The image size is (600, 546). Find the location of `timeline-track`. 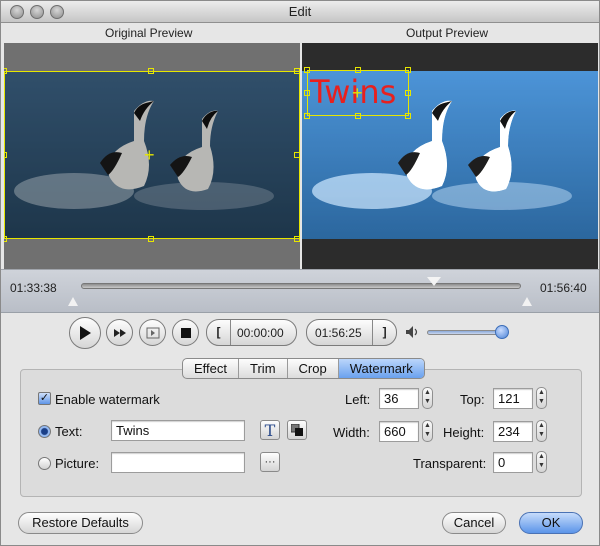

timeline-track is located at coordinates (301, 286).